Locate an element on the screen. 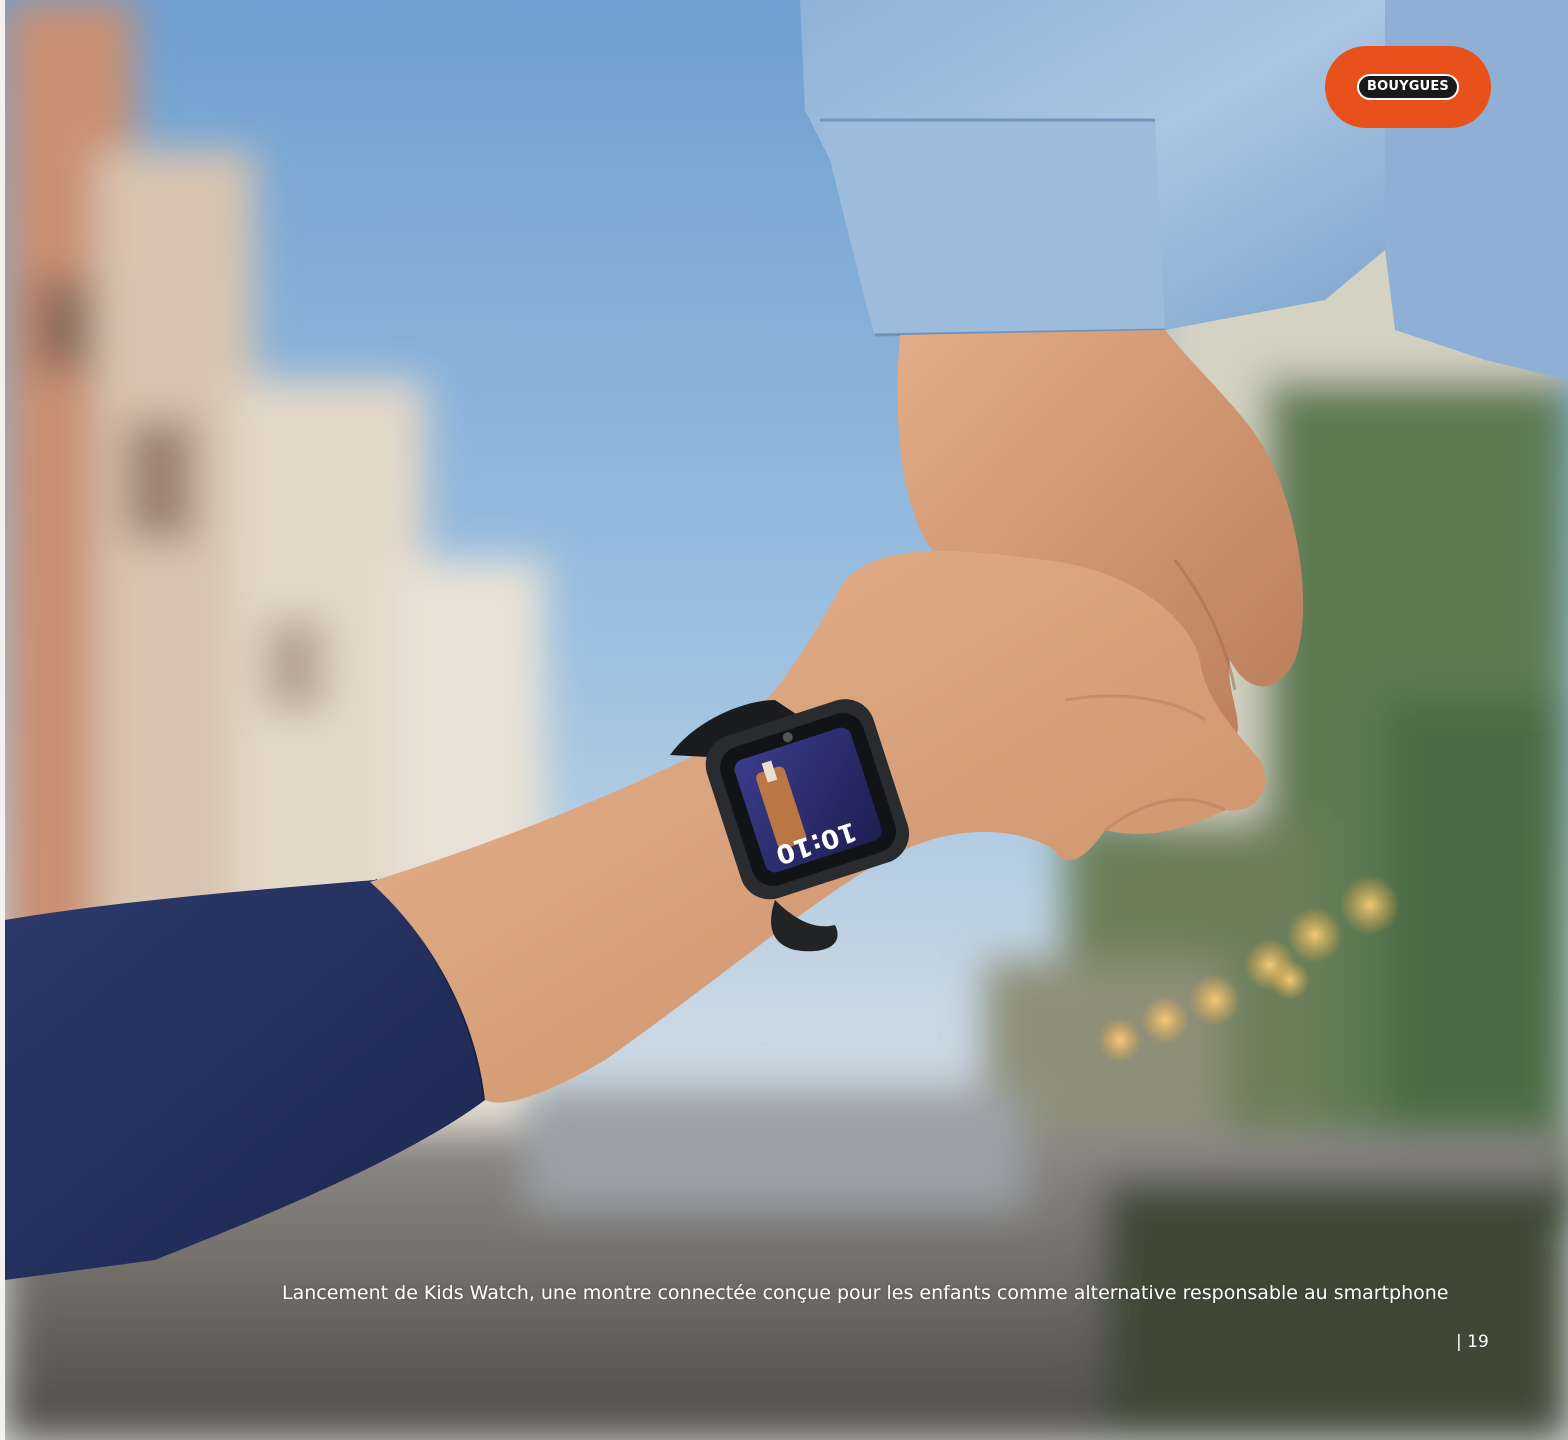 The width and height of the screenshot is (1568, 1440). page-number: | 19 is located at coordinates (1472, 1342).